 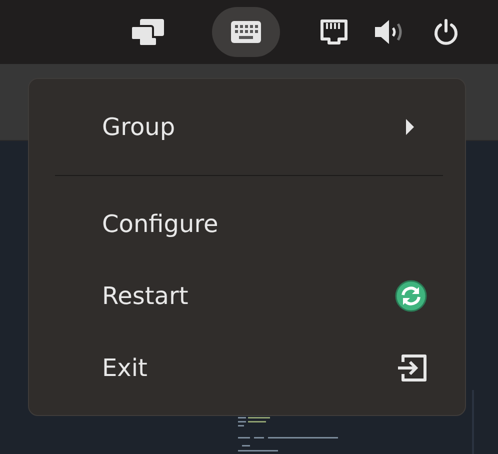 I want to click on submenu-arrow-icon, so click(x=410, y=127).